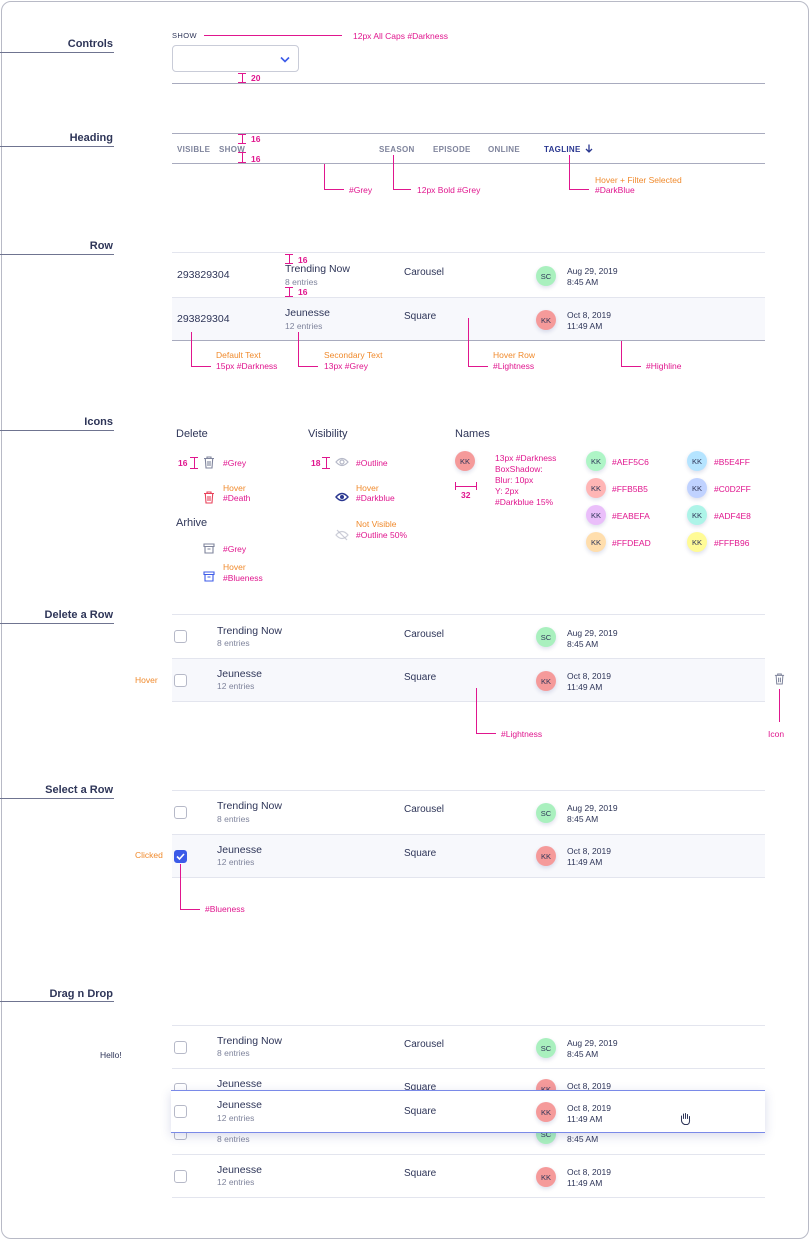 The height and width of the screenshot is (1240, 810). What do you see at coordinates (732, 462) in the screenshot?
I see `swatch-label: #B5E4FF` at bounding box center [732, 462].